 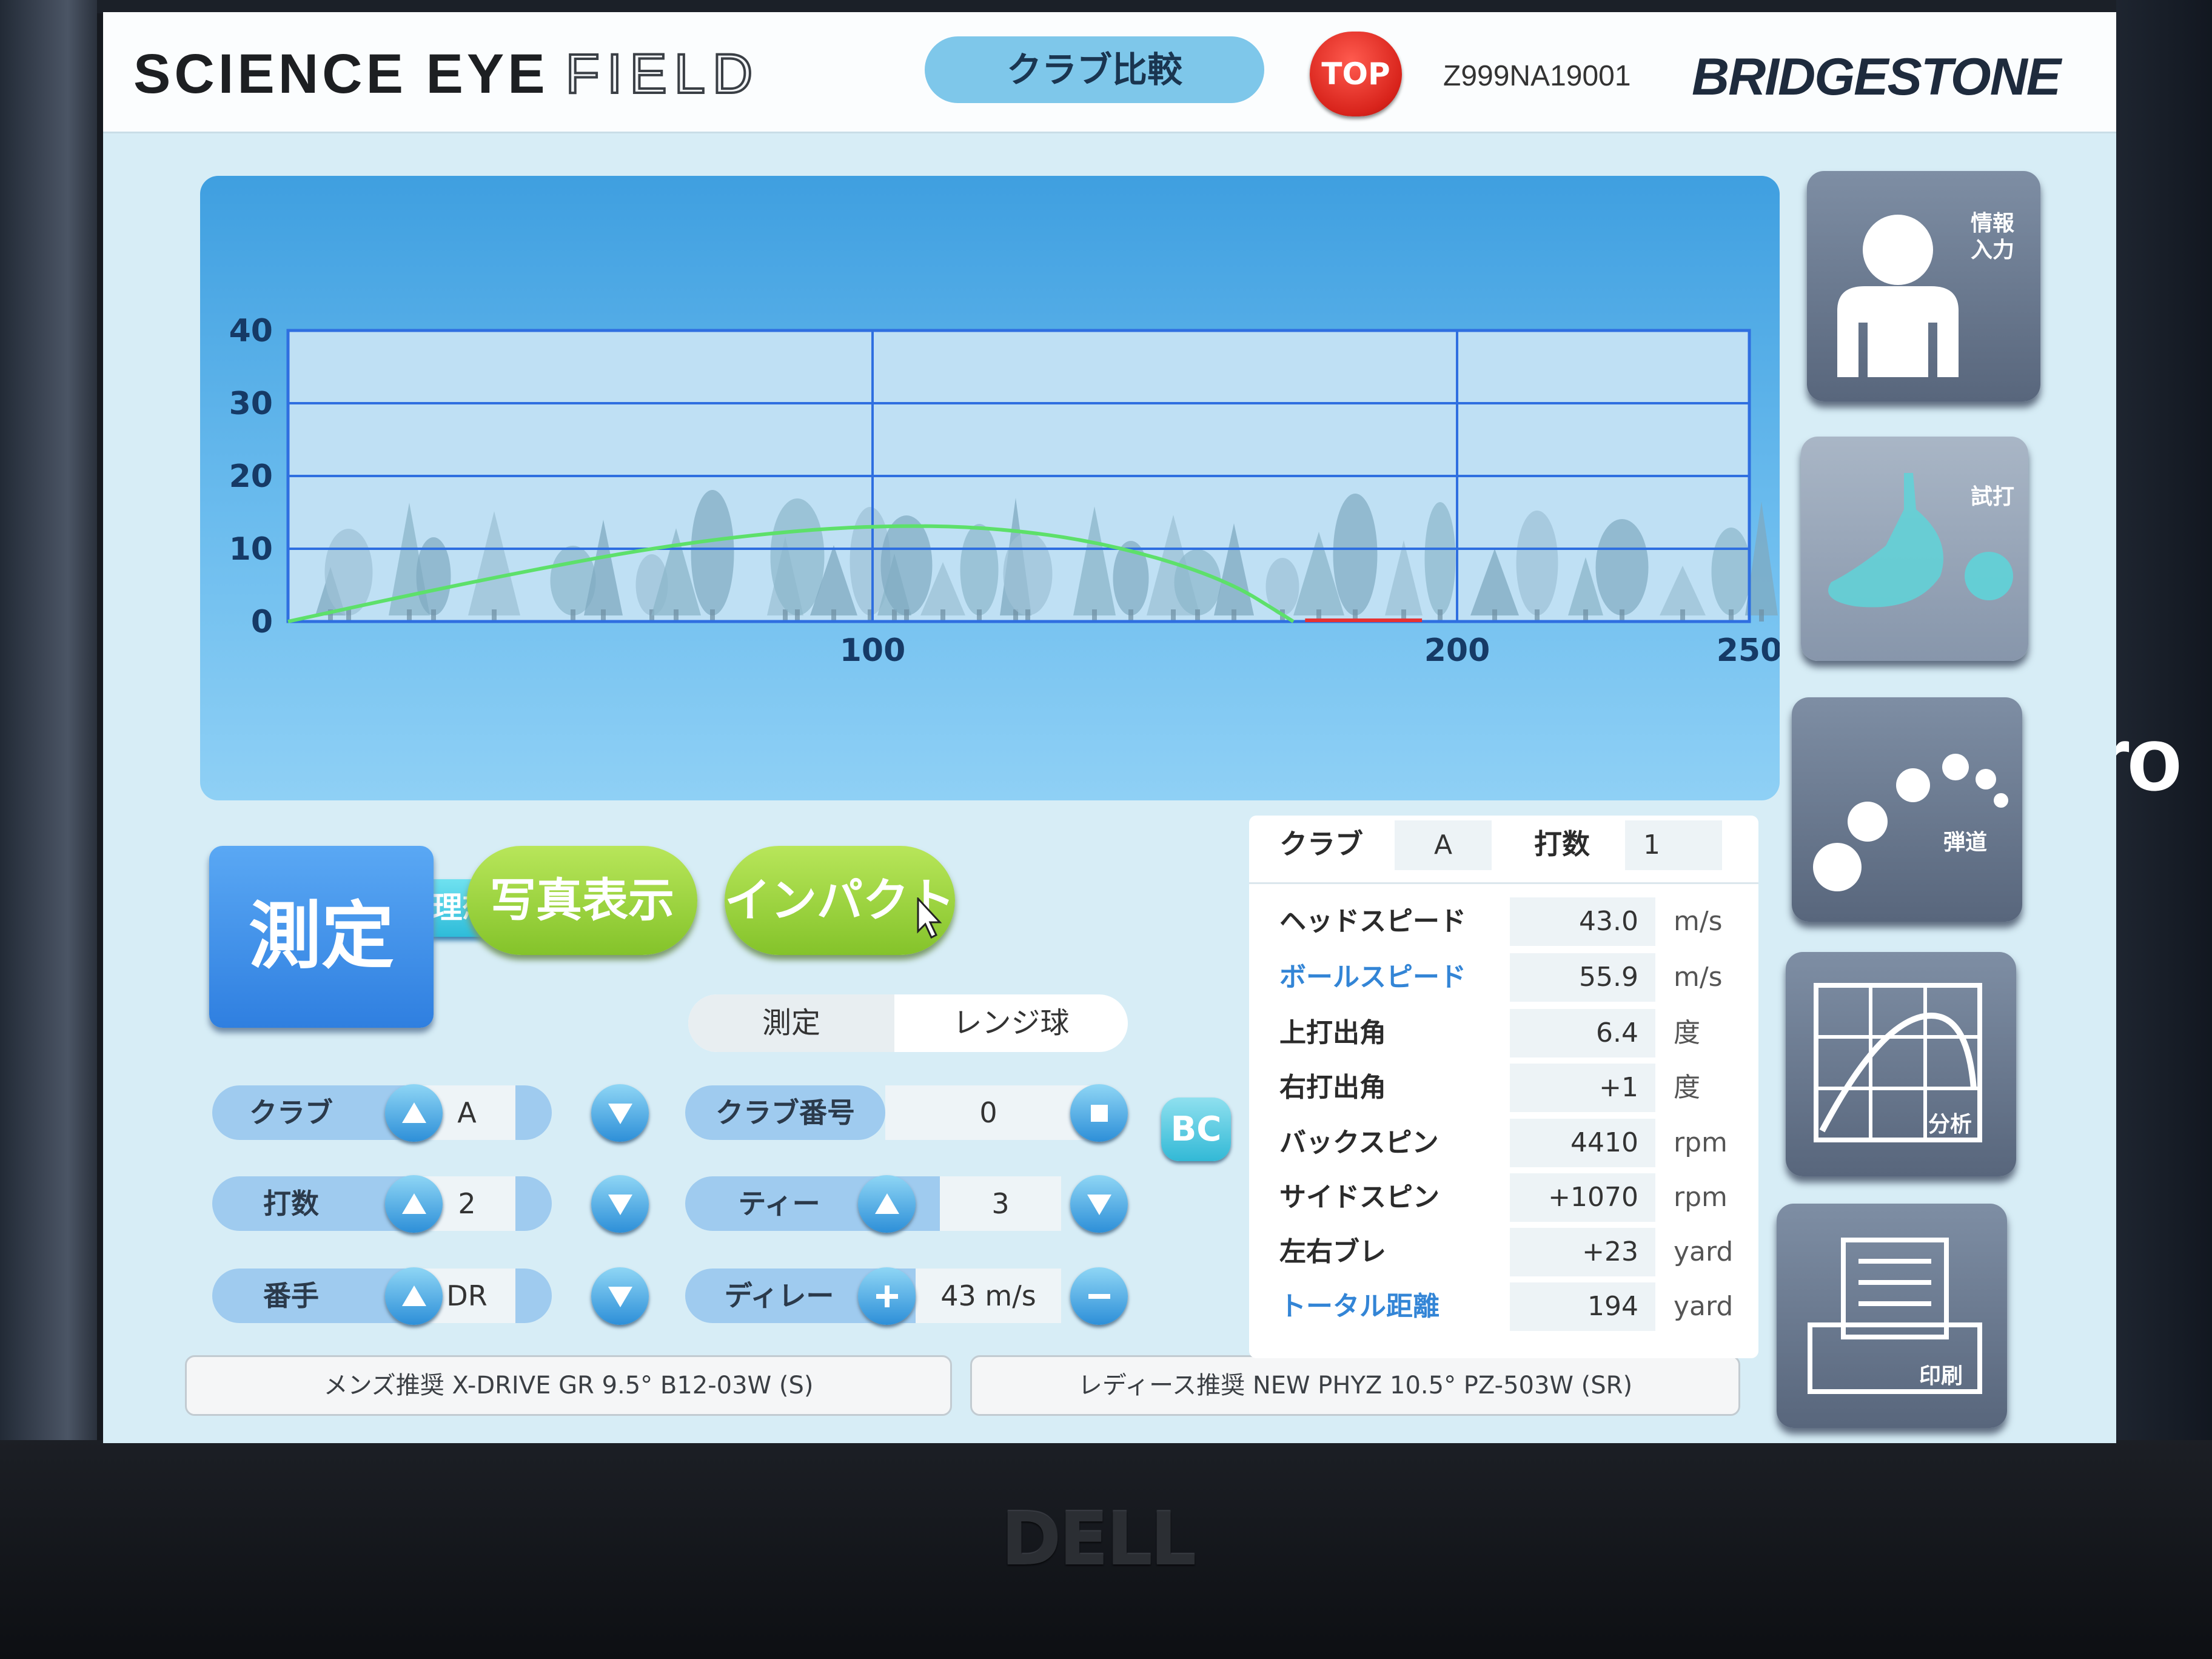 I want to click on x-axis-ticks: 100200250yard, so click(x=1310, y=650).